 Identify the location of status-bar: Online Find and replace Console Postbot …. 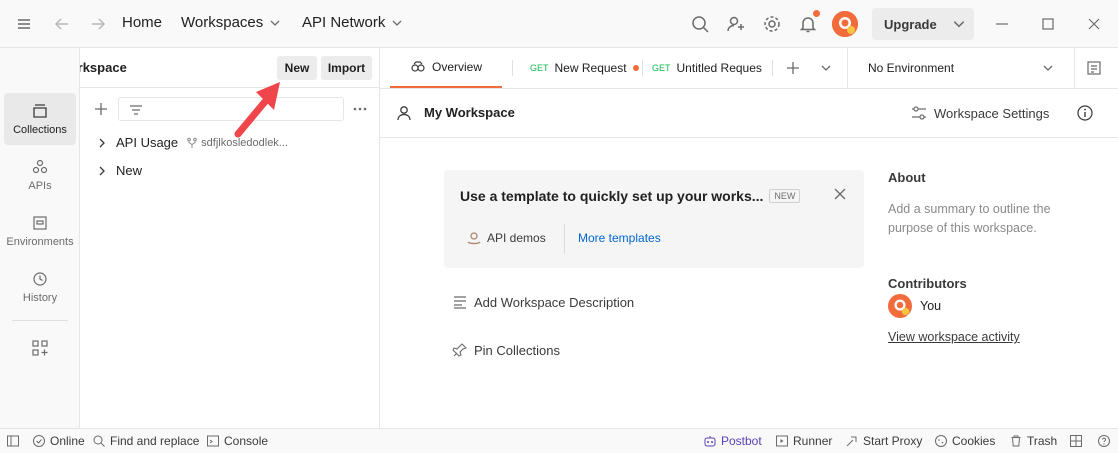
(559, 440).